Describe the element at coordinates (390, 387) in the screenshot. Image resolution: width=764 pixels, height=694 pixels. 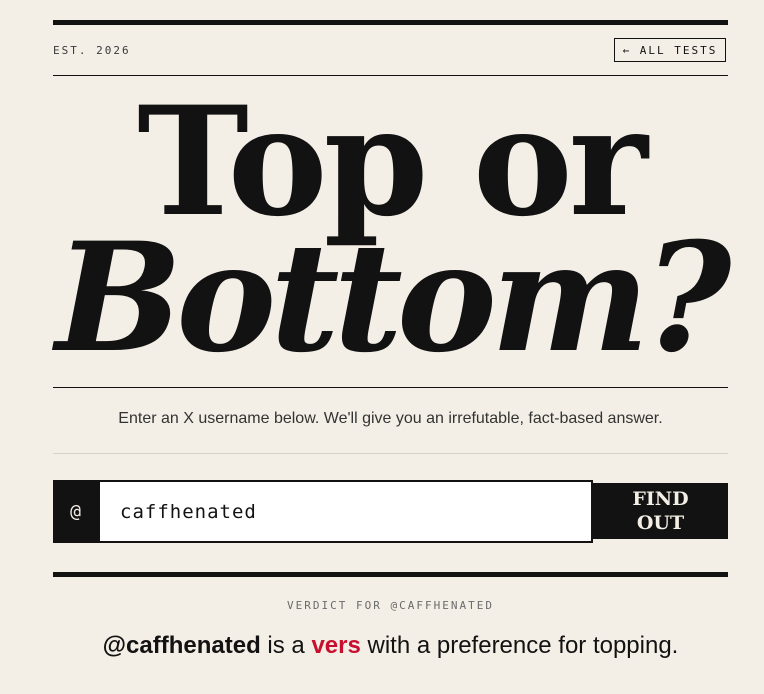
I see `title-divider` at that location.